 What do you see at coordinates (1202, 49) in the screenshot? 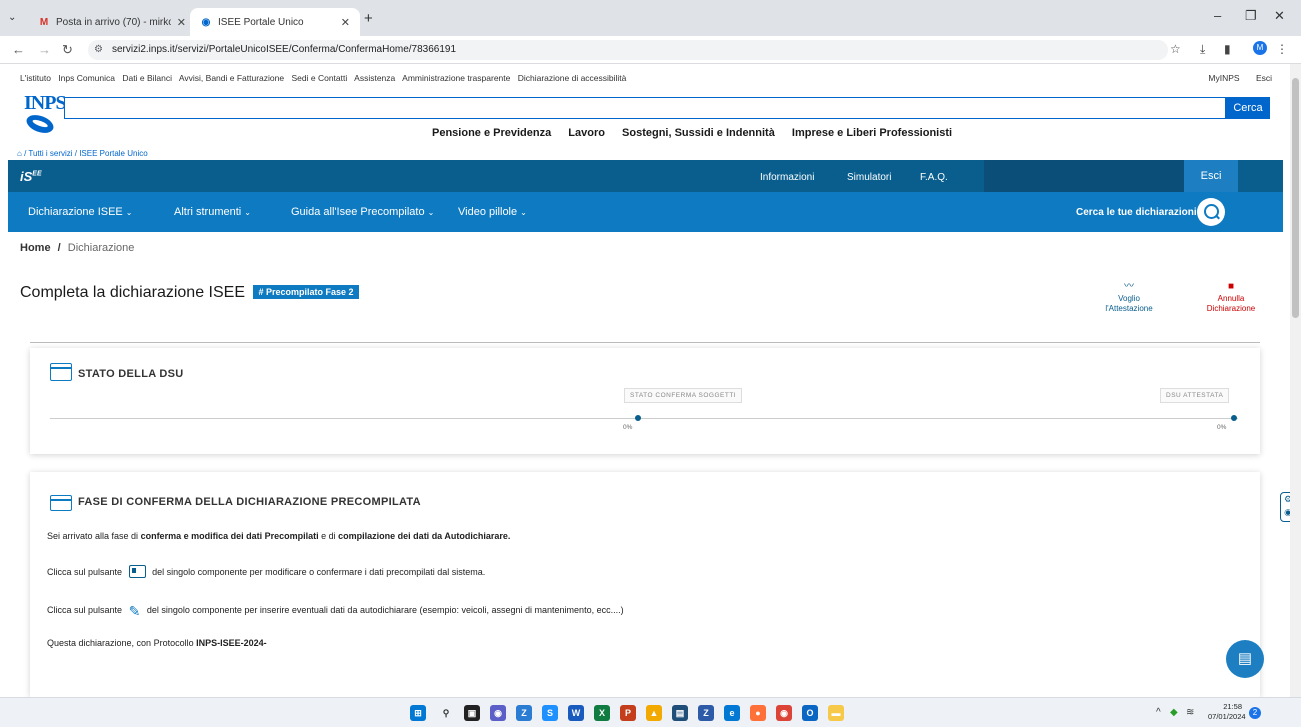
I see `download-icon: ⤓` at bounding box center [1202, 49].